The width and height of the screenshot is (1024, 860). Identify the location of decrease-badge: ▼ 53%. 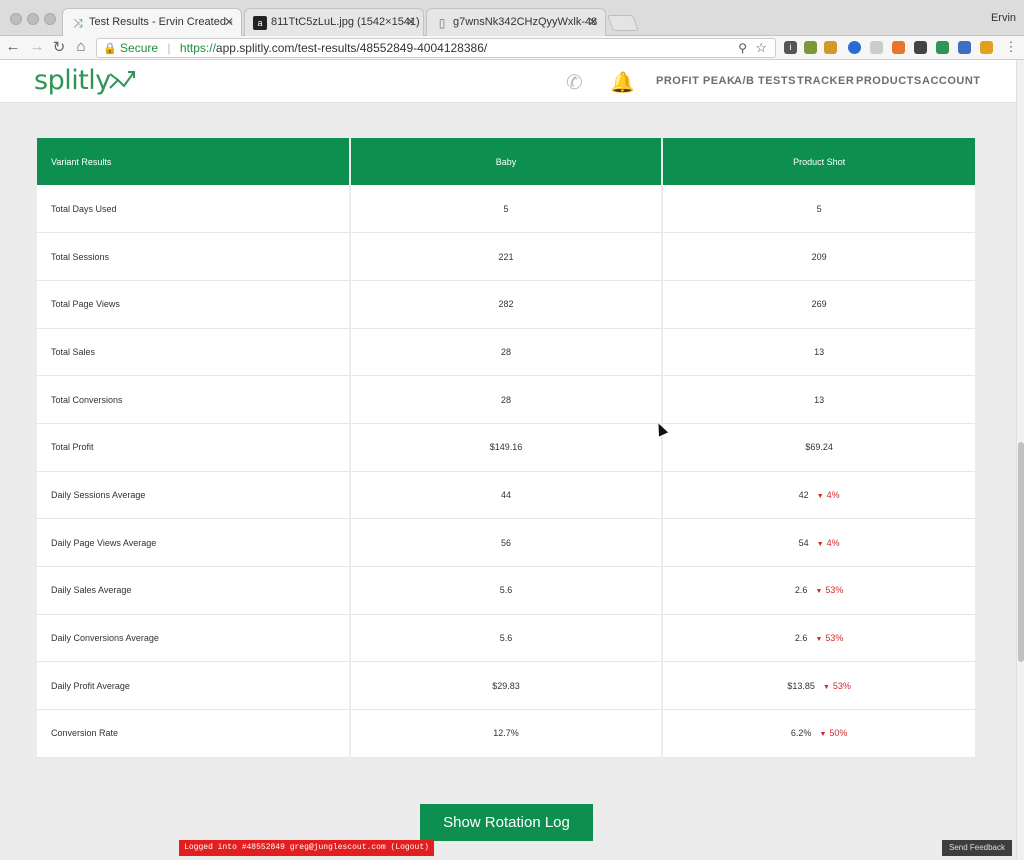
(829, 590).